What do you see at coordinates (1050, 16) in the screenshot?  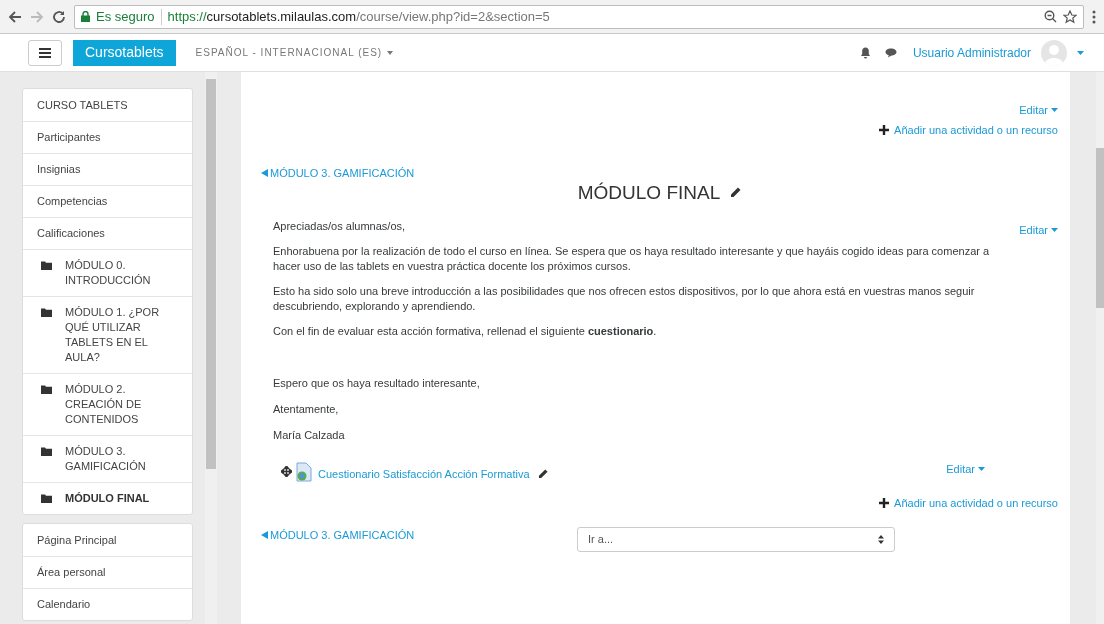 I see `zoom-out-icon` at bounding box center [1050, 16].